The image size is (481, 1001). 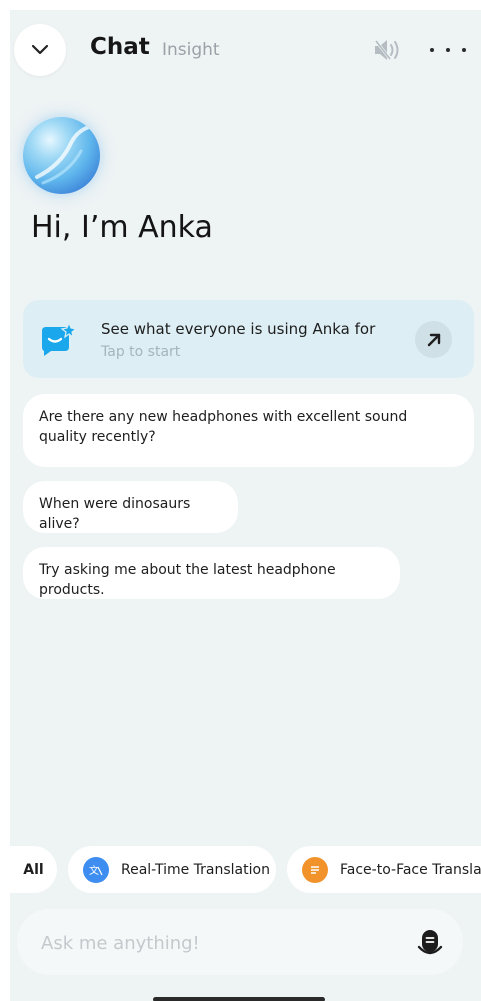 I want to click on translate-icon: 文, so click(x=96, y=869).